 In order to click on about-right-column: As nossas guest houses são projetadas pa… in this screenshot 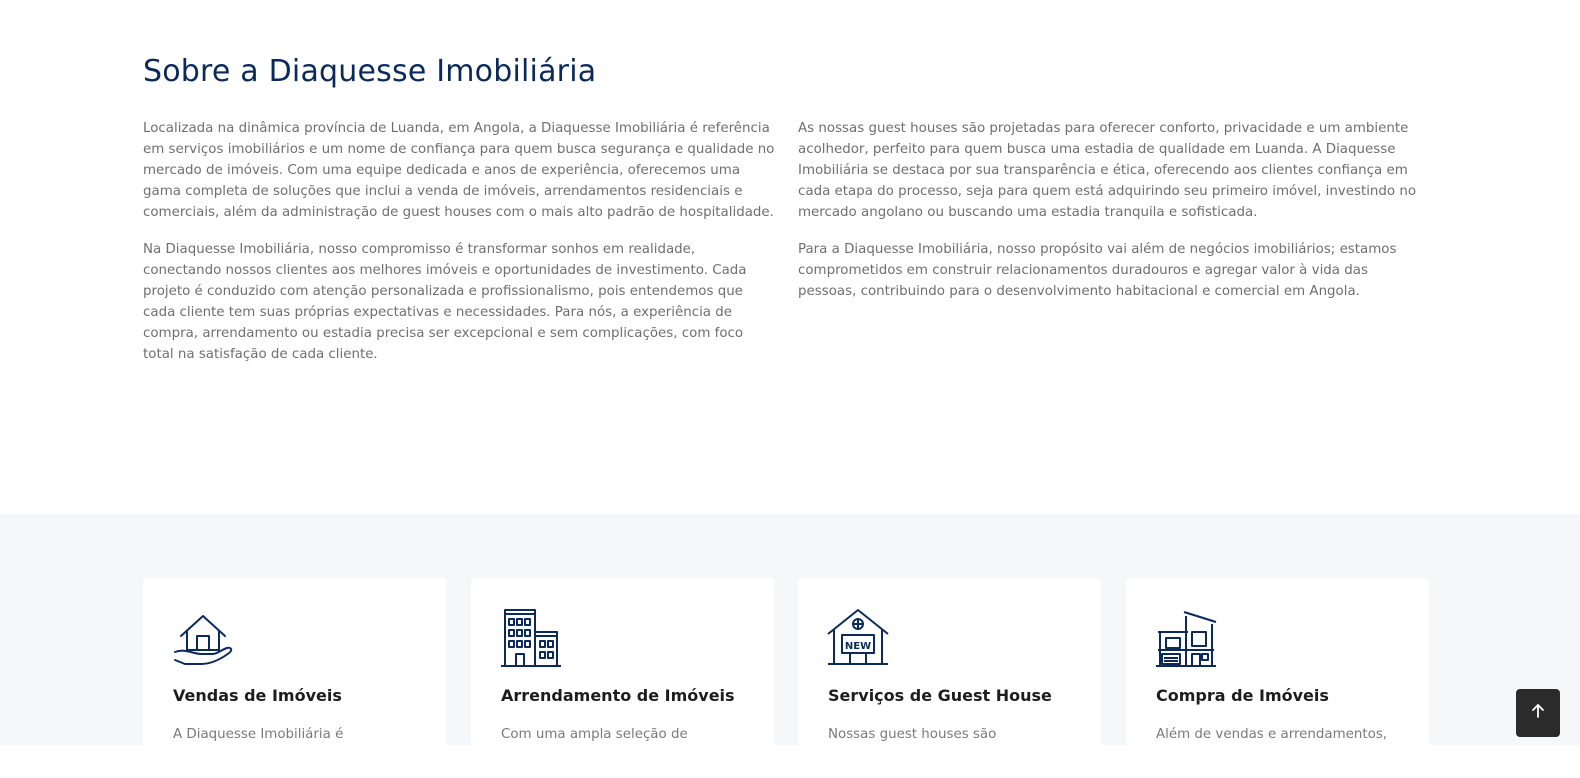, I will do `click(1114, 218)`.